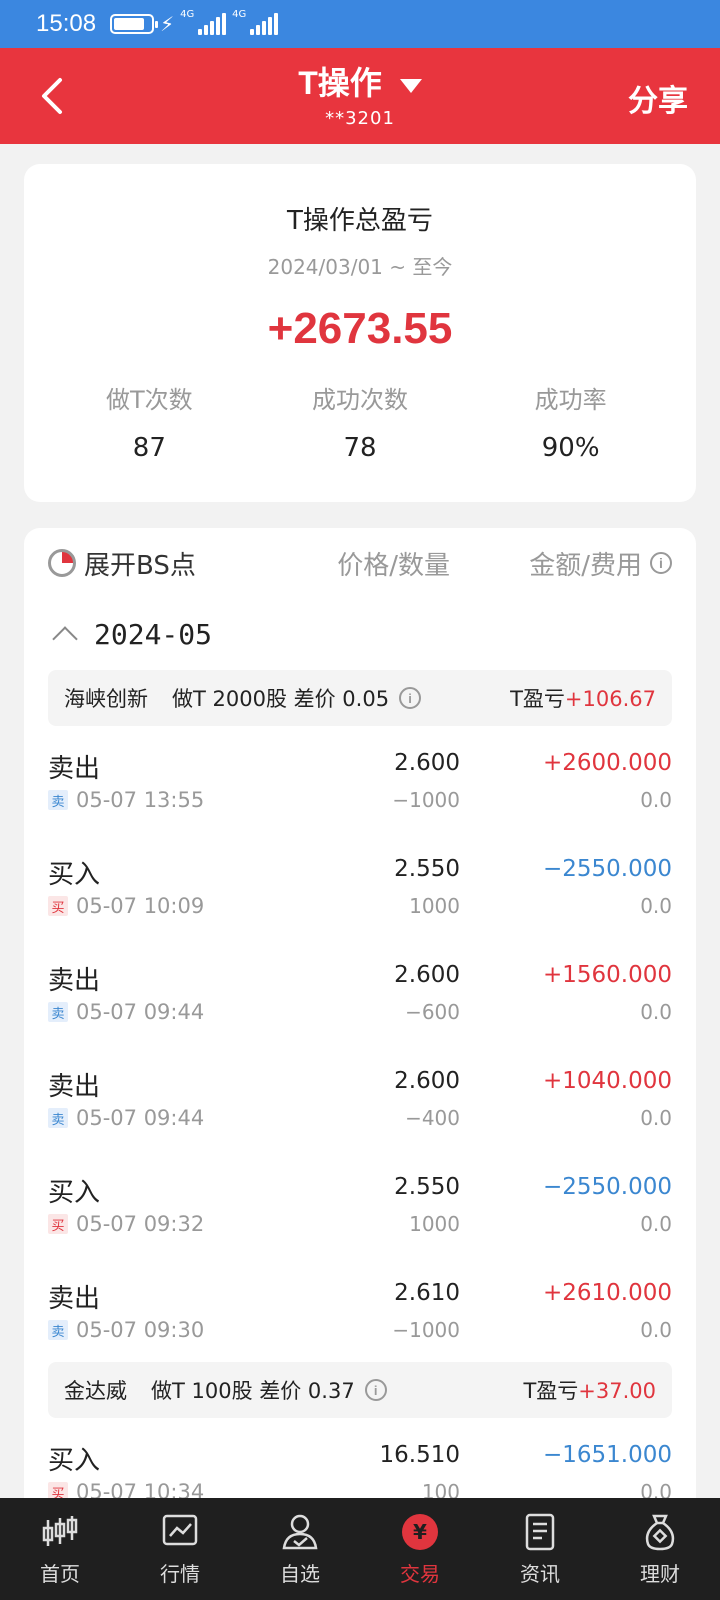 This screenshot has width=720, height=1600. What do you see at coordinates (610, 699) in the screenshot?
I see `group-pnl-value: +106.67` at bounding box center [610, 699].